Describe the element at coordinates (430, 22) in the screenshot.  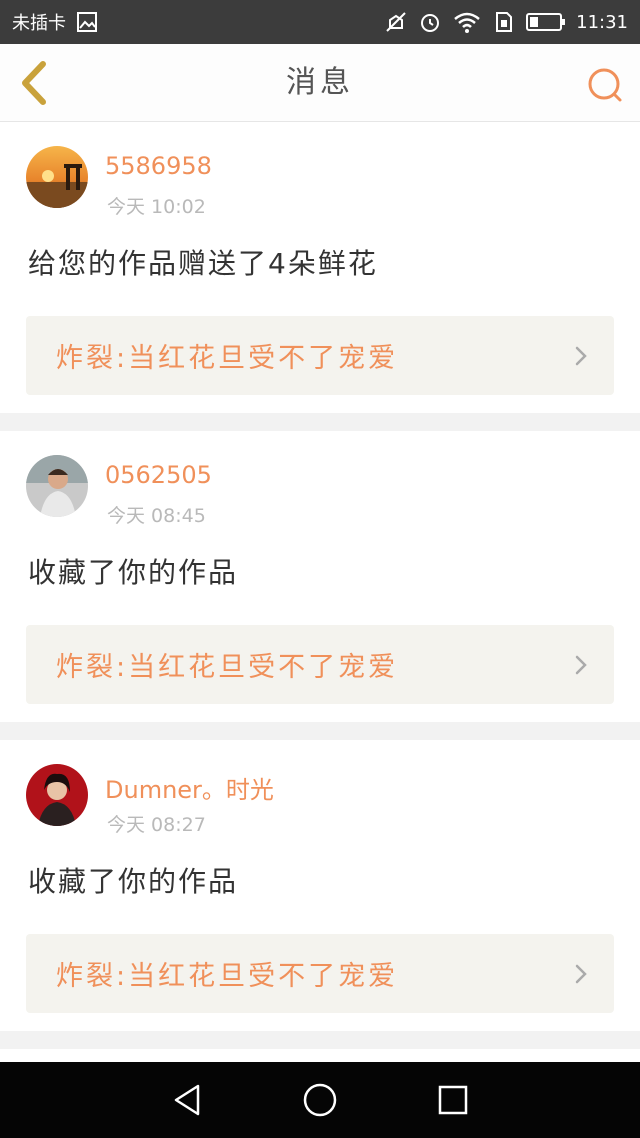
I see `alarm-icon` at that location.